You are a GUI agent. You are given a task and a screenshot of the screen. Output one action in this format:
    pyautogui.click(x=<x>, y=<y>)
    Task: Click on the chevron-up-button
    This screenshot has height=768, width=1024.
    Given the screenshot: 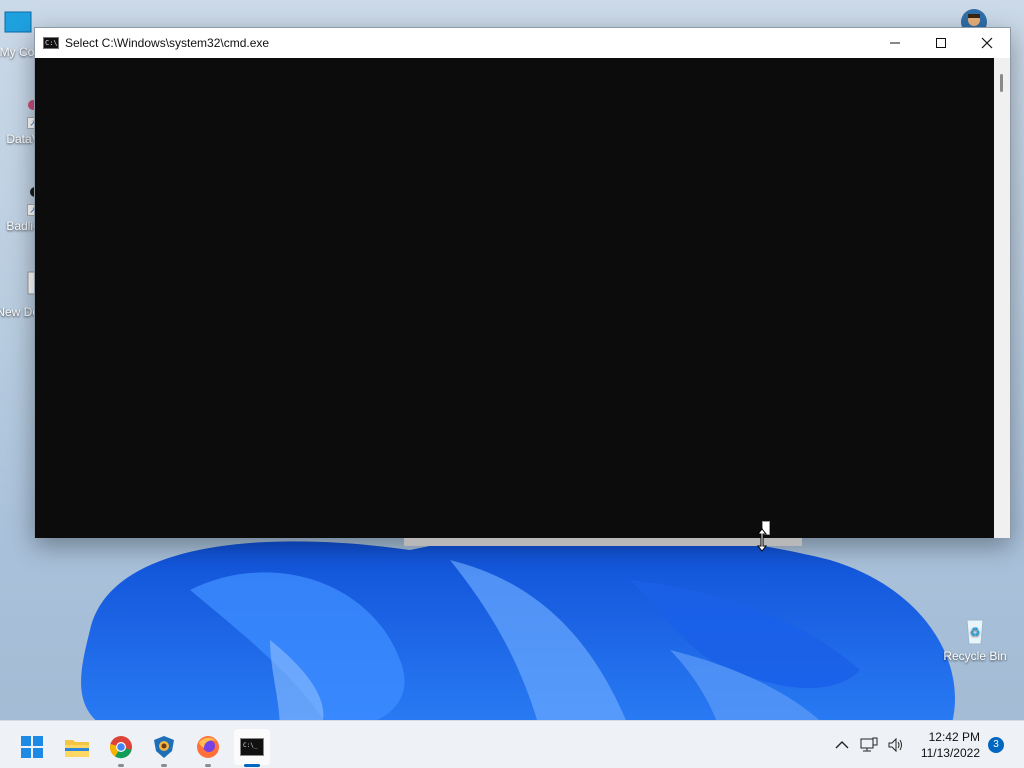 What is the action you would take?
    pyautogui.click(x=842, y=745)
    